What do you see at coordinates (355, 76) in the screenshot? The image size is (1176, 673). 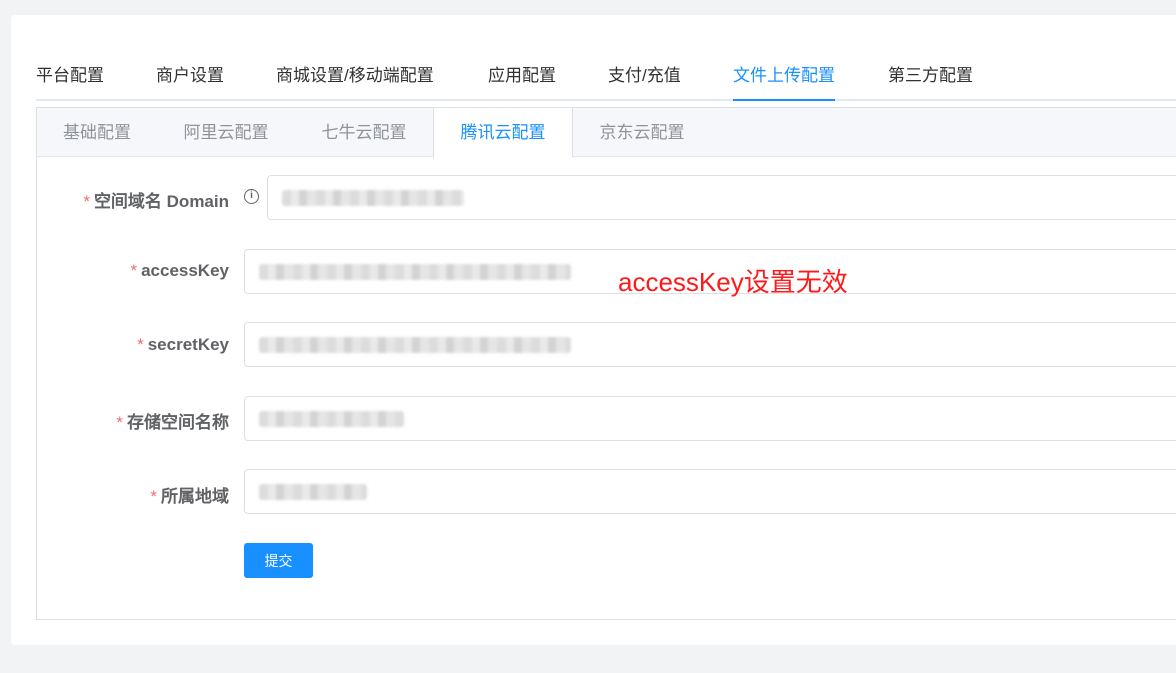 I see `tab-mall-mobile-config: 商城设置/移动端配置` at bounding box center [355, 76].